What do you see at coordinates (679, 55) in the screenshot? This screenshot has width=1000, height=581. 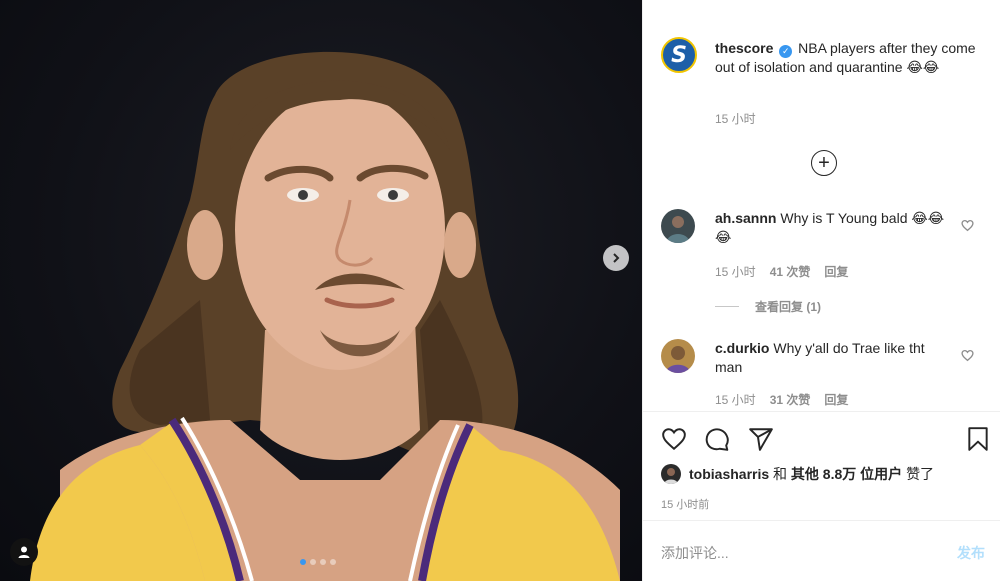 I see `author-avatar: S` at bounding box center [679, 55].